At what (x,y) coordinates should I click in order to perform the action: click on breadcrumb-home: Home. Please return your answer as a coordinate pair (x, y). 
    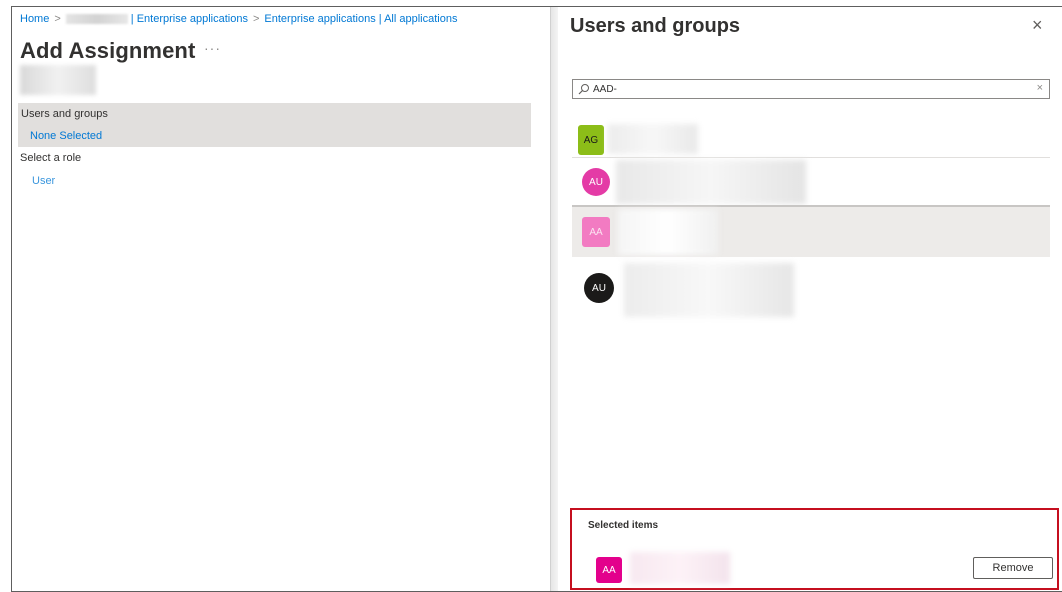
    Looking at the image, I should click on (34, 19).